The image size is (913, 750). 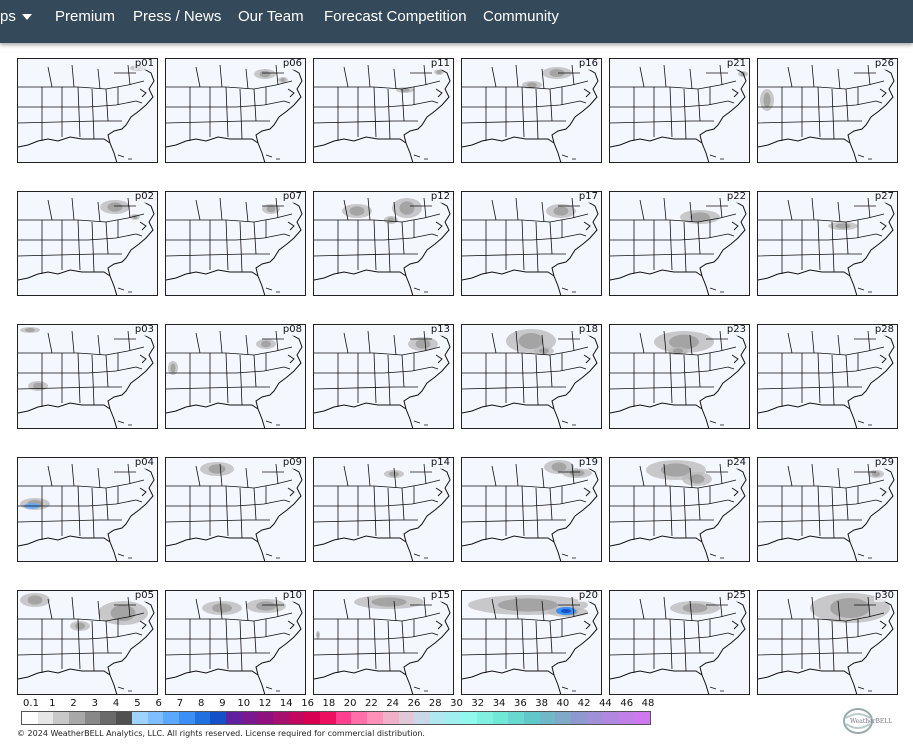 What do you see at coordinates (605, 703) in the screenshot?
I see `color-scale-tick: 44` at bounding box center [605, 703].